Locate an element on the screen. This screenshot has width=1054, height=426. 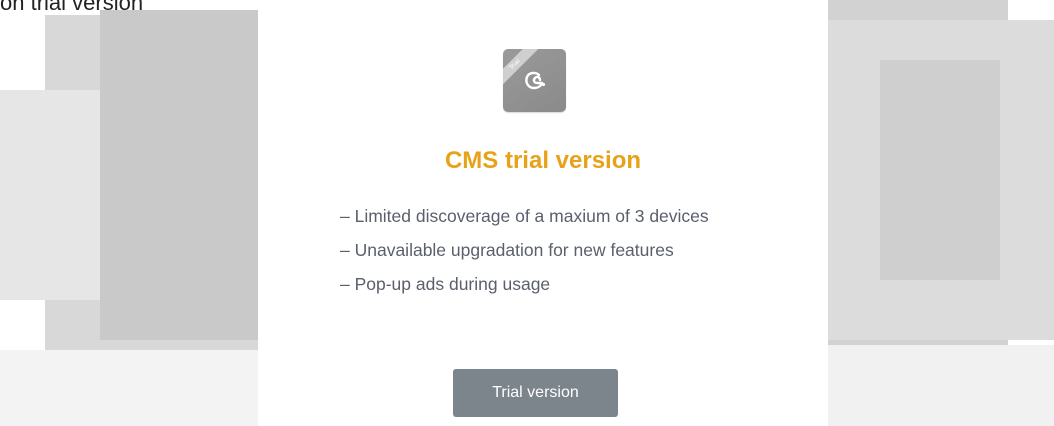
cms-app-logo: Trial is located at coordinates (534, 80).